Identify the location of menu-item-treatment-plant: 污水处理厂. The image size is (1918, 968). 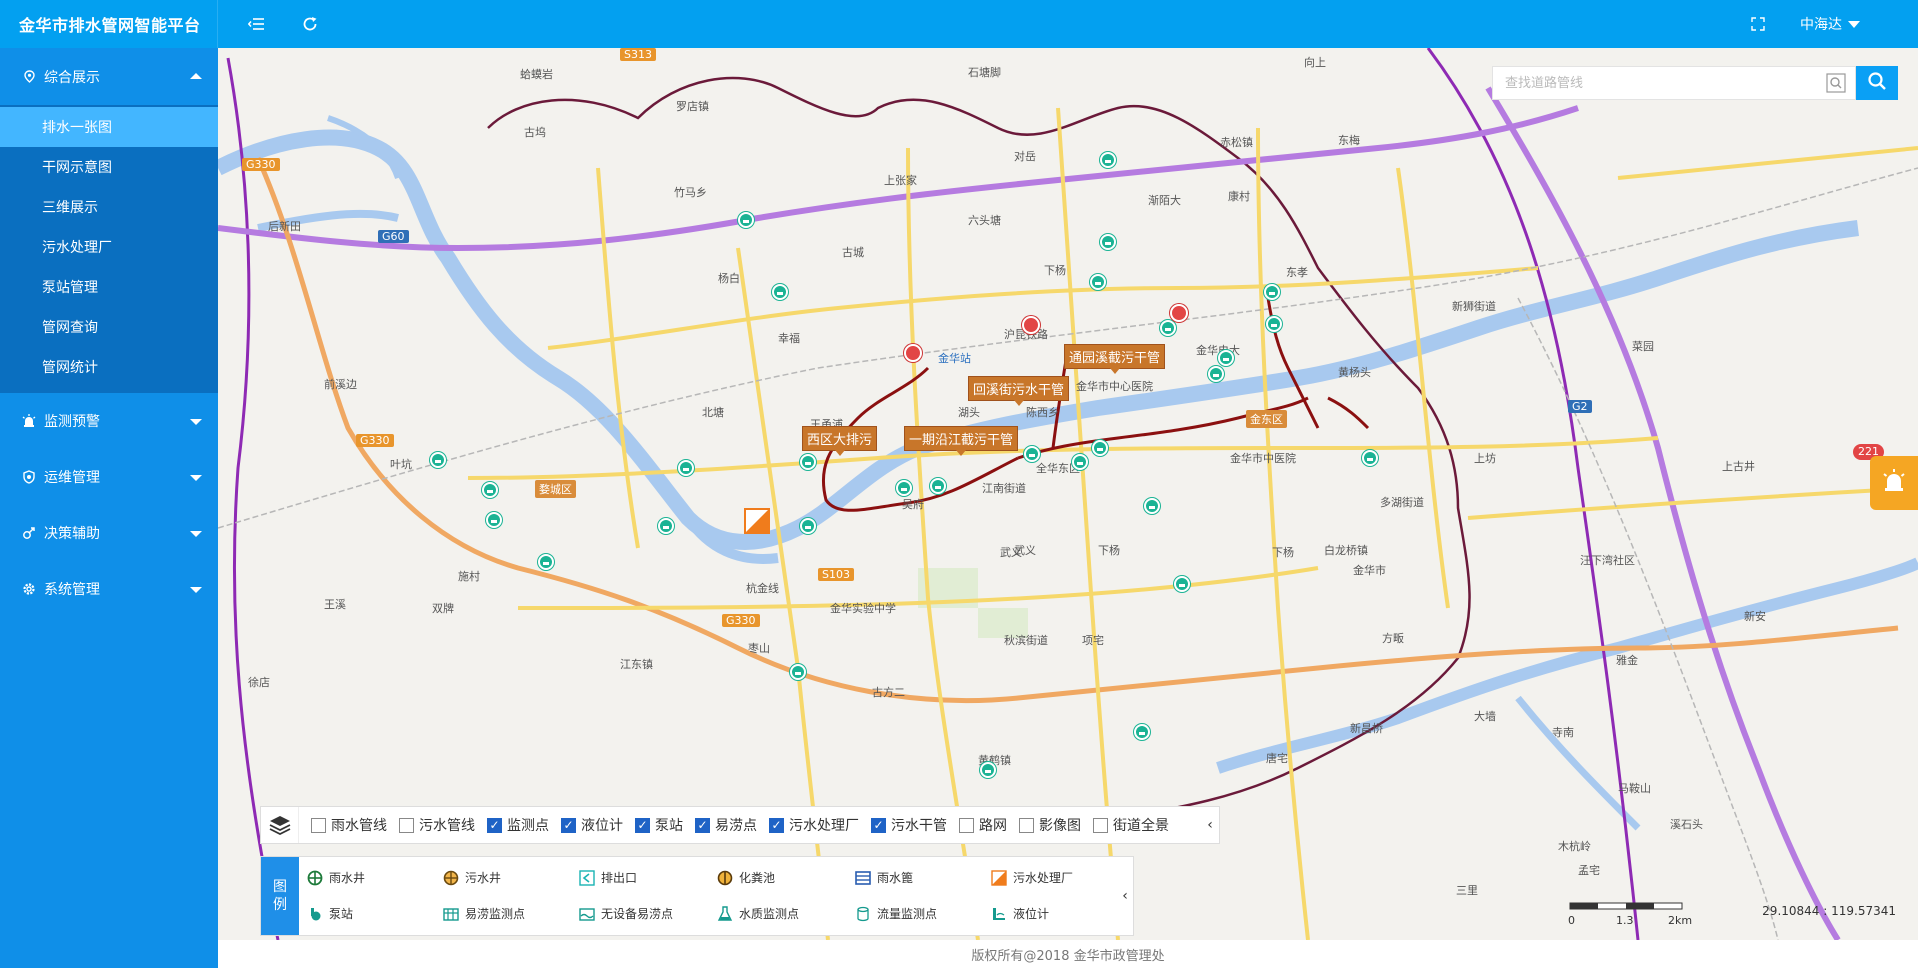
(109, 247).